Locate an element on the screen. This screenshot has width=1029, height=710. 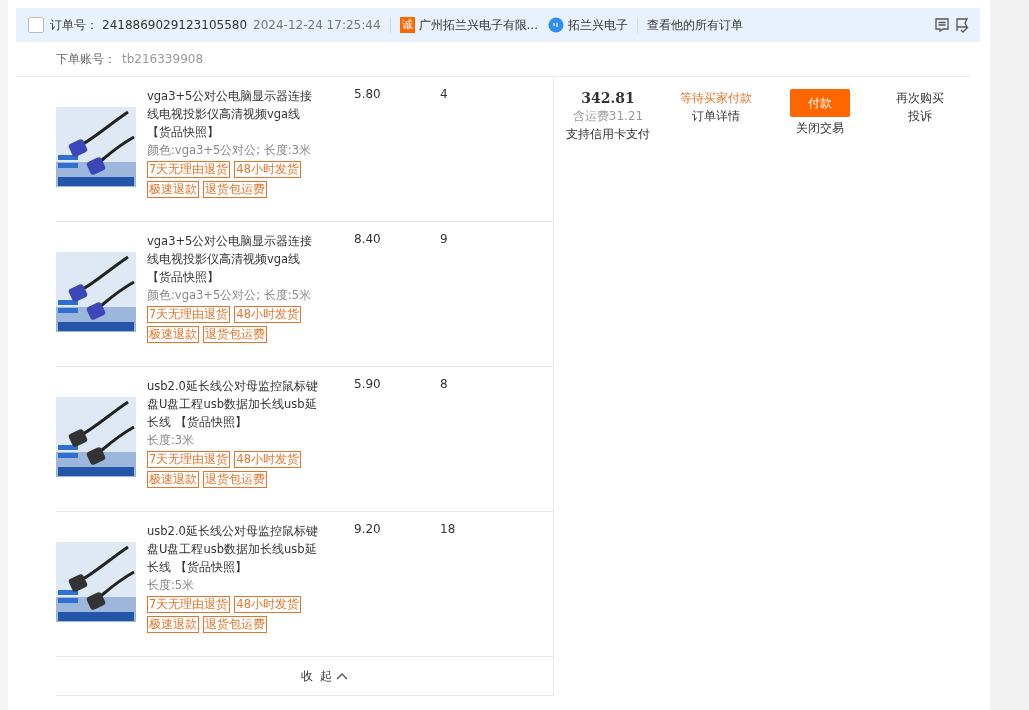
quantity: 4 is located at coordinates (444, 94).